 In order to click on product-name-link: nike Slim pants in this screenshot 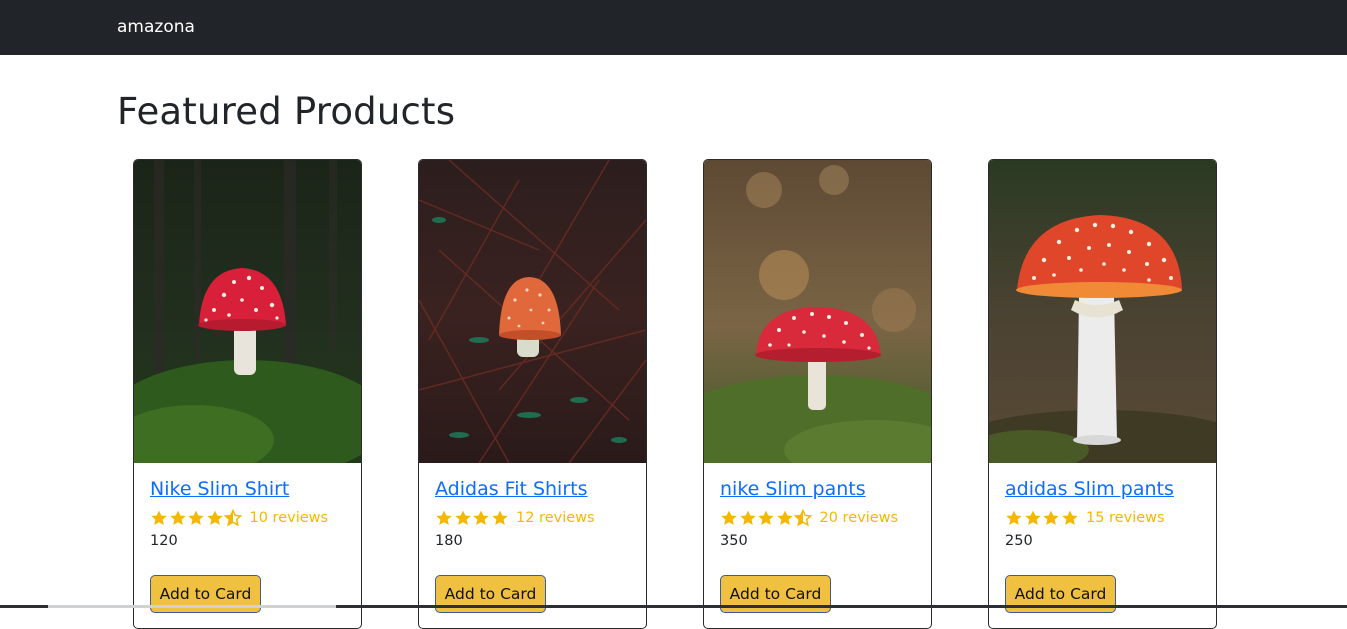, I will do `click(820, 489)`.